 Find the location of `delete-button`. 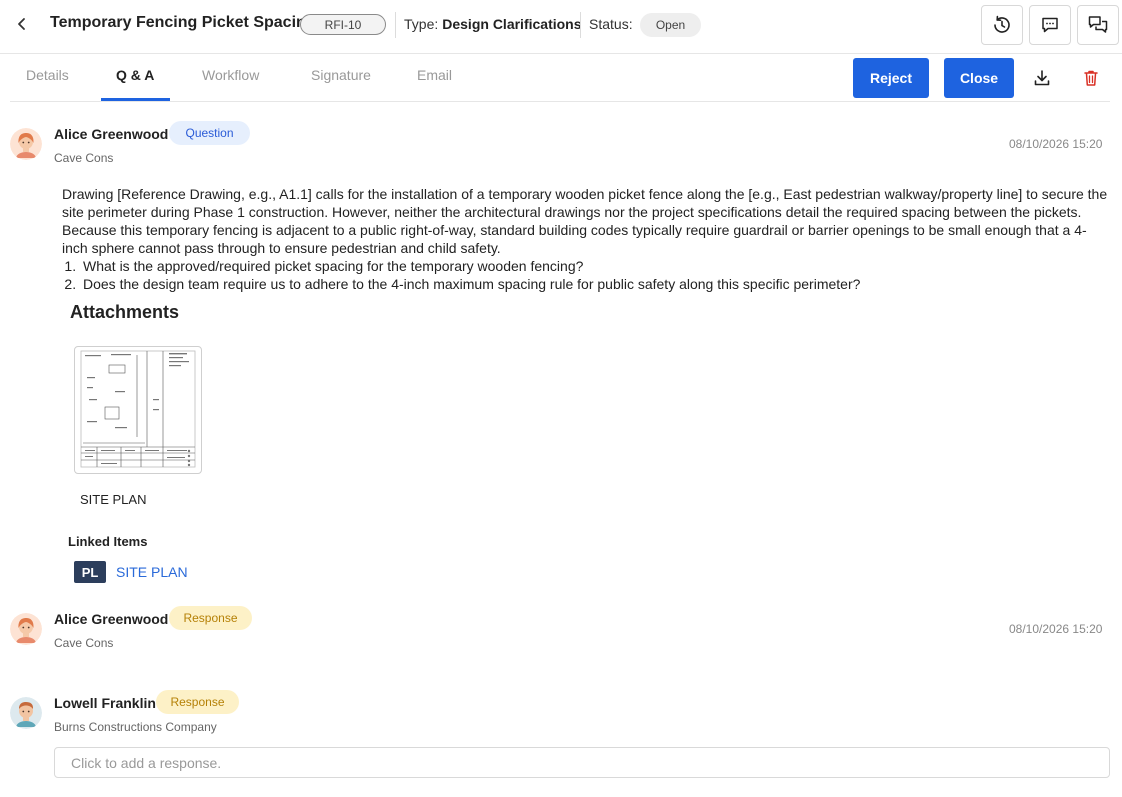

delete-button is located at coordinates (1091, 78).